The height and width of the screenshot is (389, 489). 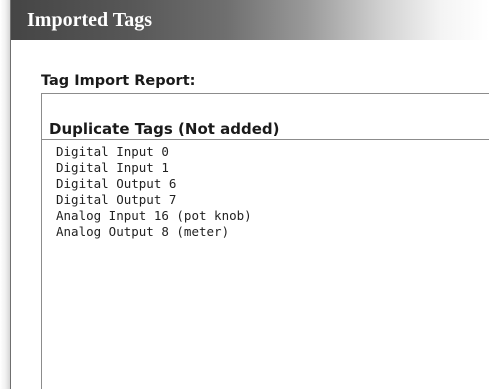 I want to click on tag-list-item: Analog Output 8 (meter), so click(x=143, y=231).